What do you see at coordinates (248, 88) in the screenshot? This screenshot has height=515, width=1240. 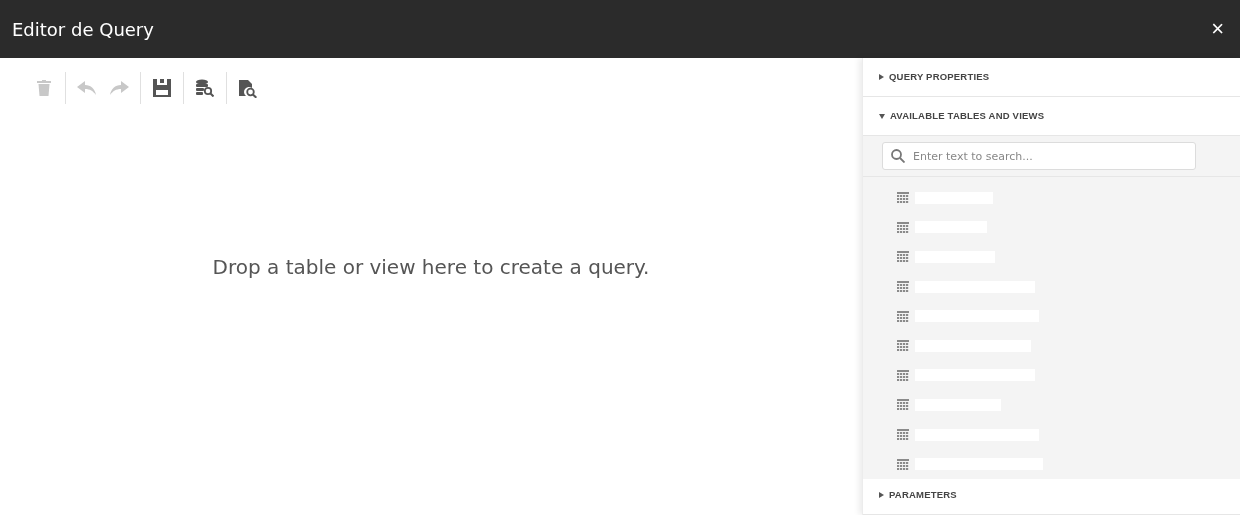 I see `document-search-icon` at bounding box center [248, 88].